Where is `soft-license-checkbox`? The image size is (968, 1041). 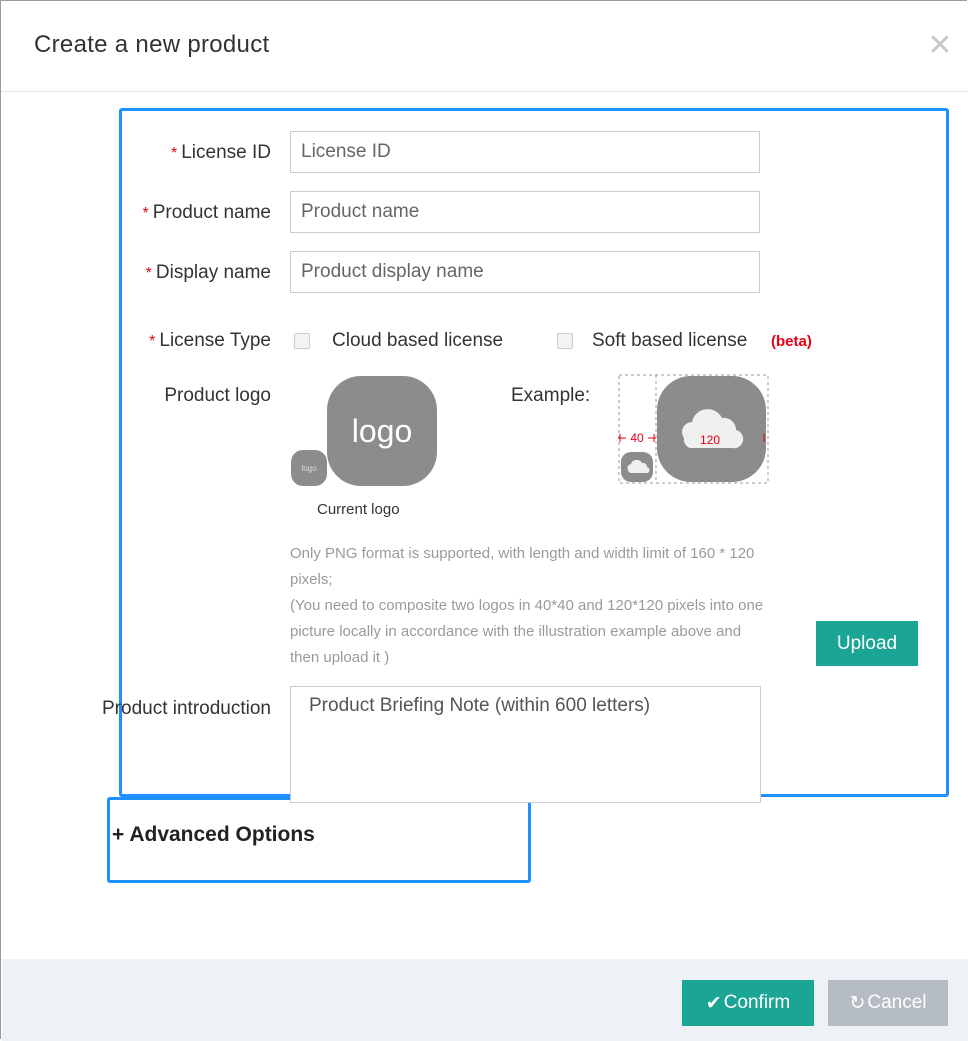 soft-license-checkbox is located at coordinates (565, 341).